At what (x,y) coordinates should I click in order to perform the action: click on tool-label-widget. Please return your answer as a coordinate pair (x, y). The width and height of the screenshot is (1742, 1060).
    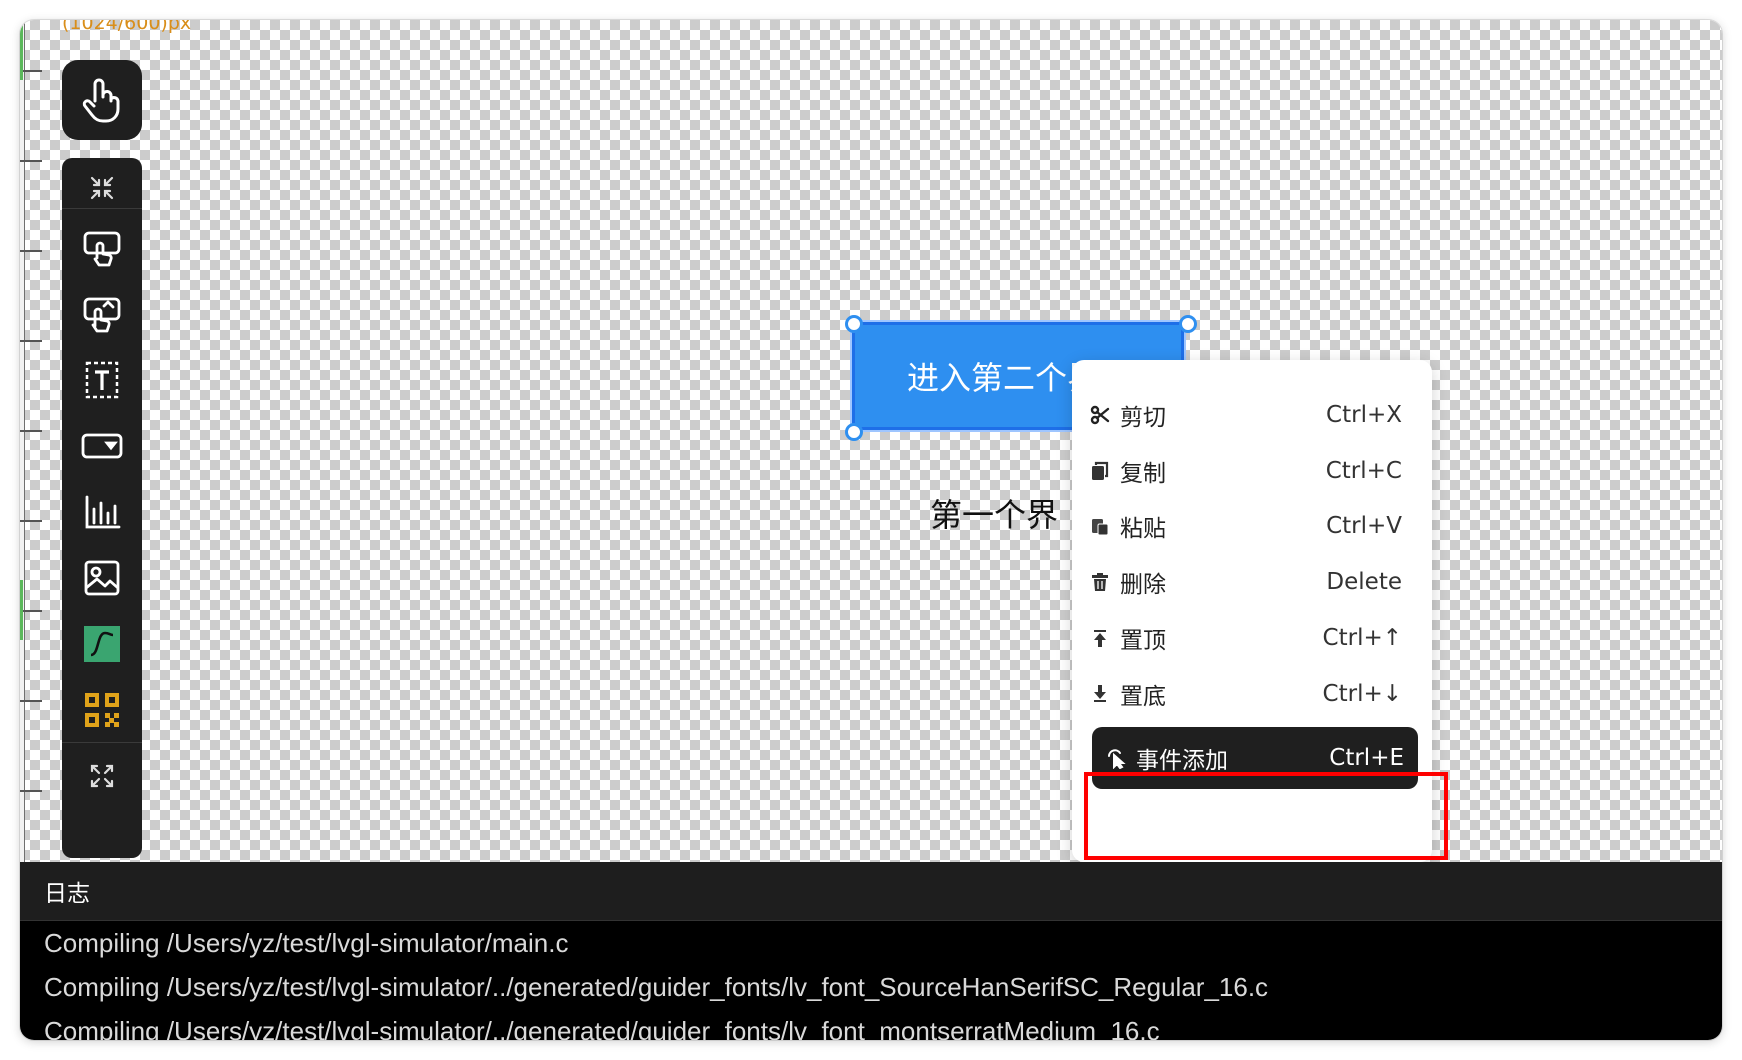
    Looking at the image, I should click on (102, 380).